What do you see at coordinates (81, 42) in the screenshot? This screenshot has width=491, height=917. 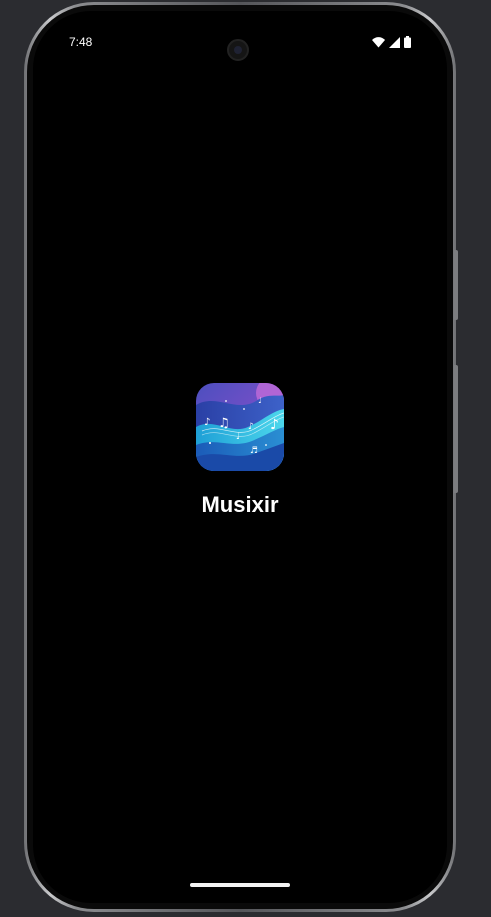 I see `status-time: 7:48` at bounding box center [81, 42].